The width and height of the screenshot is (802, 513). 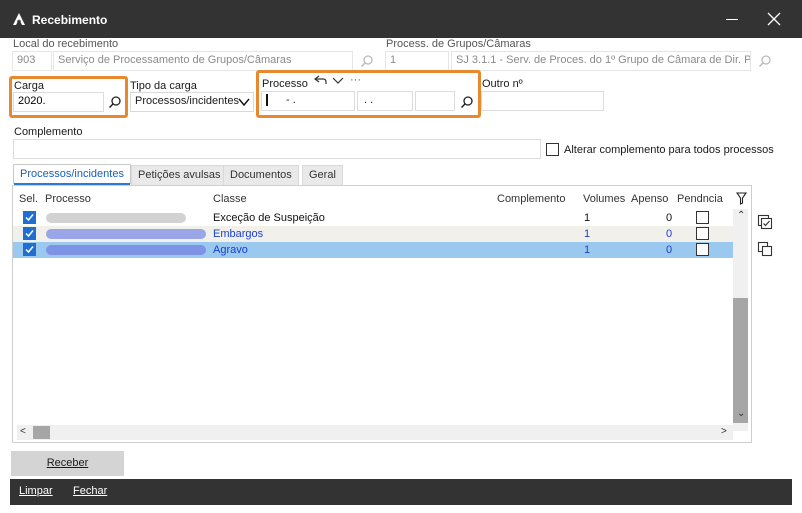 I want to click on check-all-icon, so click(x=765, y=222).